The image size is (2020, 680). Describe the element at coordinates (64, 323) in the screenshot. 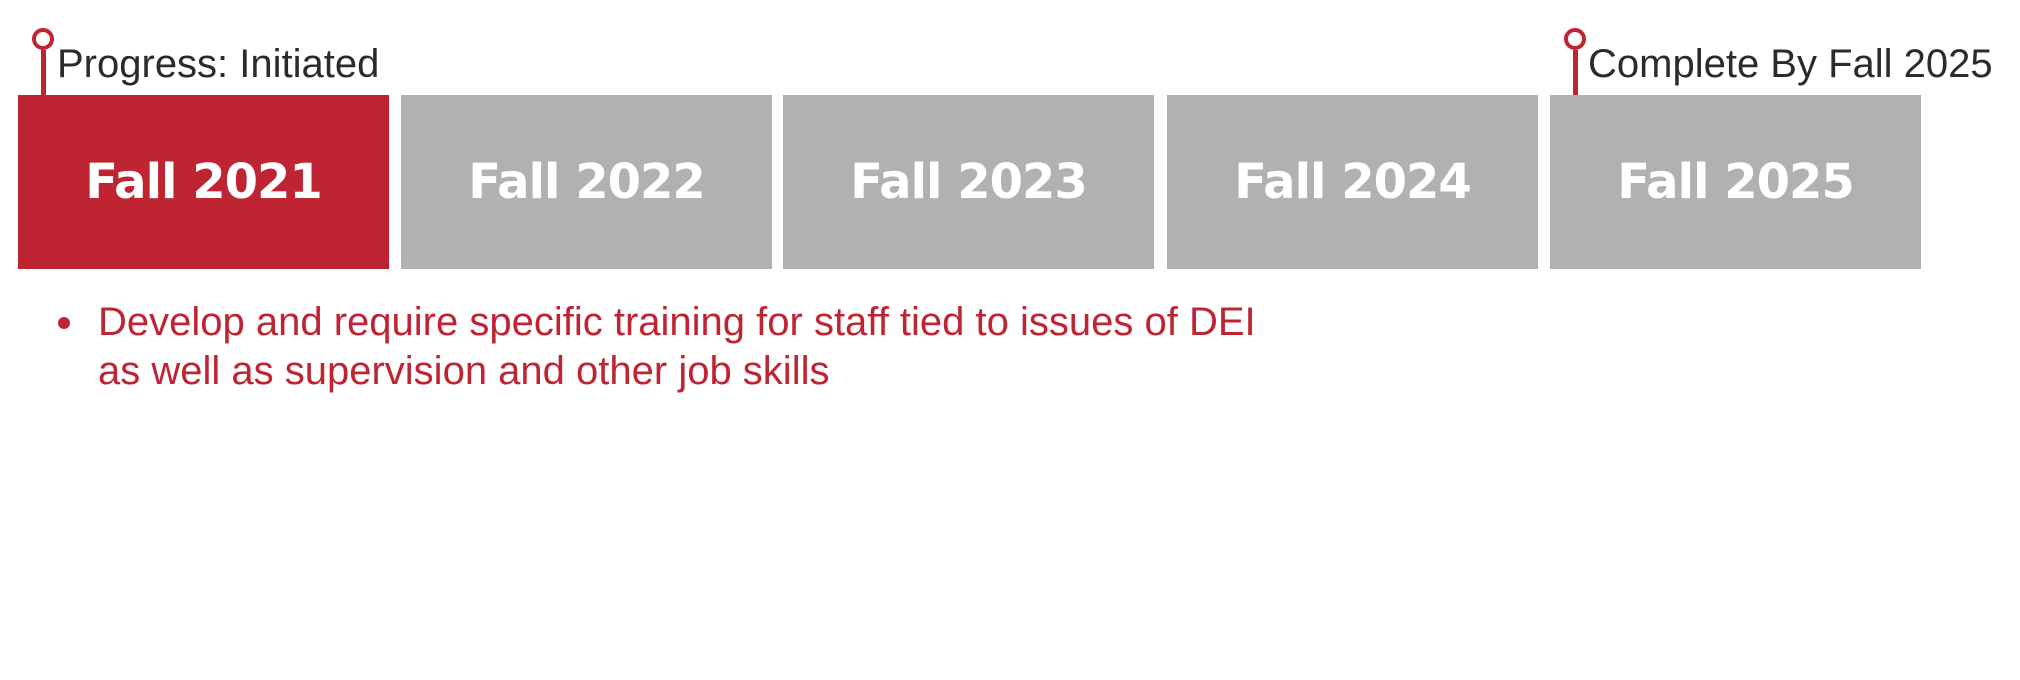

I see `bullet-icon` at that location.